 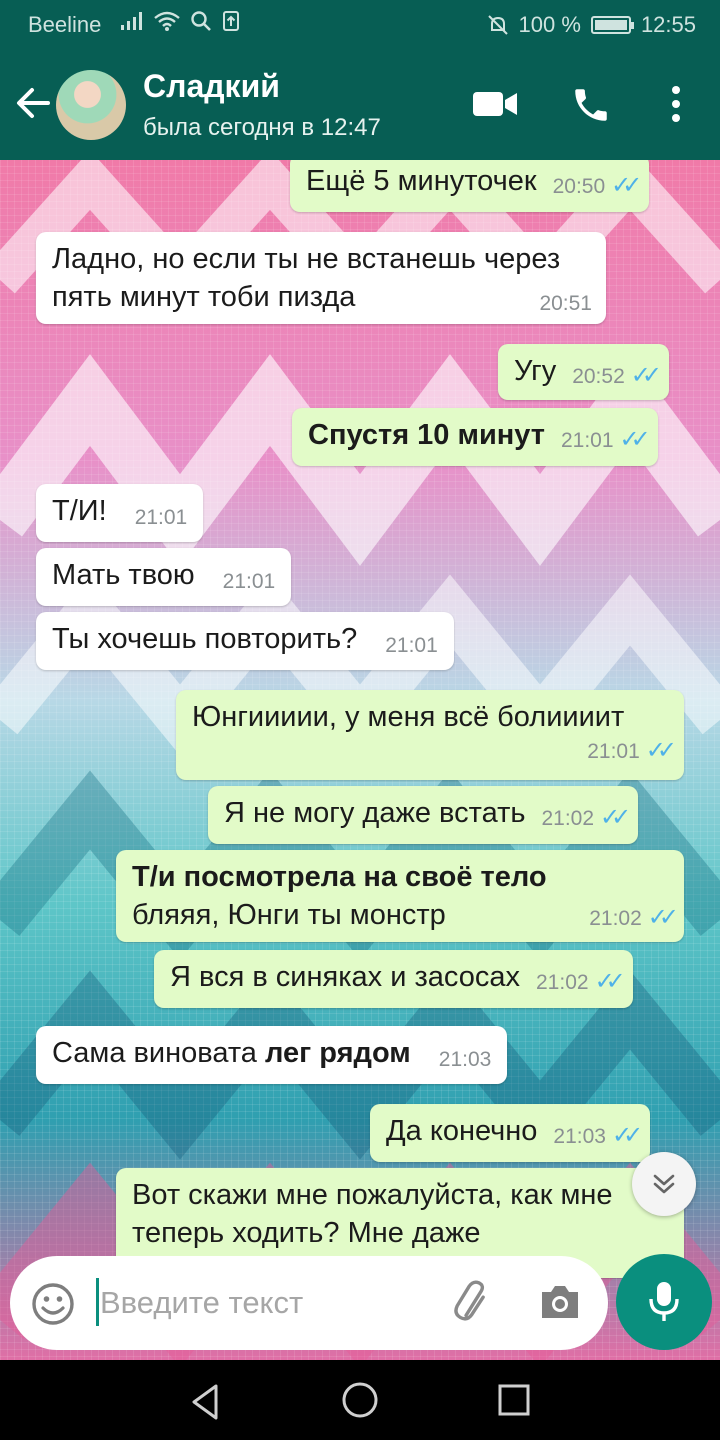 I want to click on message-bubble-outgoing: Угу 20:52 ✓✓, so click(x=583, y=372).